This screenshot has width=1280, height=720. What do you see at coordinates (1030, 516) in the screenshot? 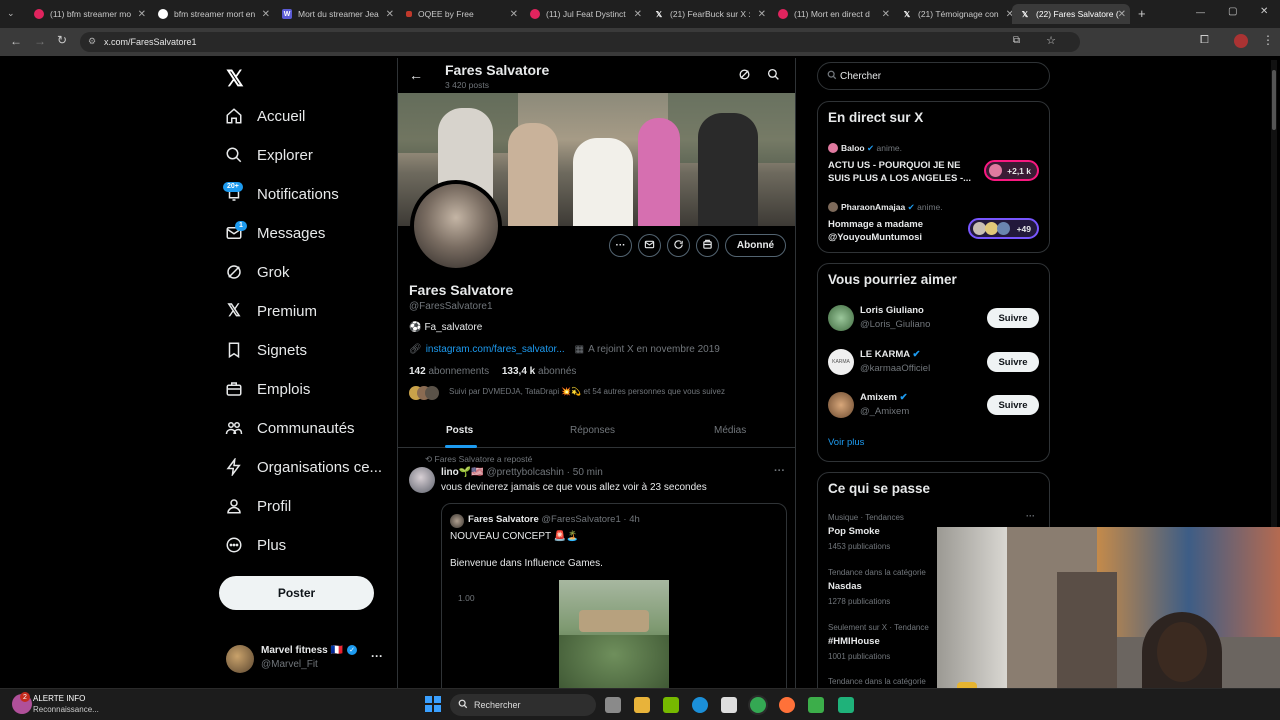
I see `trend-more-icon: ···` at bounding box center [1030, 516].